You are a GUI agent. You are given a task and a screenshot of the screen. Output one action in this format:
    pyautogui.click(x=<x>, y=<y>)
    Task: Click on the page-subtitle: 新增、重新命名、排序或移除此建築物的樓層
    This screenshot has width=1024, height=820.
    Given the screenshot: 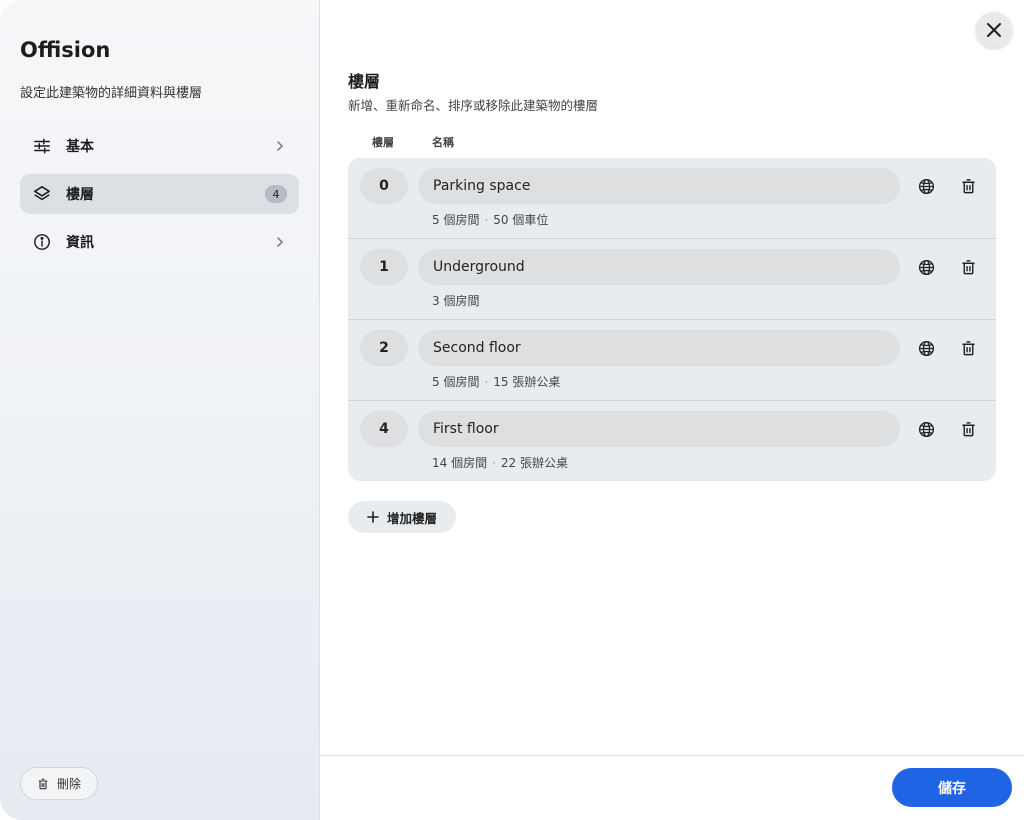 What is the action you would take?
    pyautogui.click(x=473, y=105)
    